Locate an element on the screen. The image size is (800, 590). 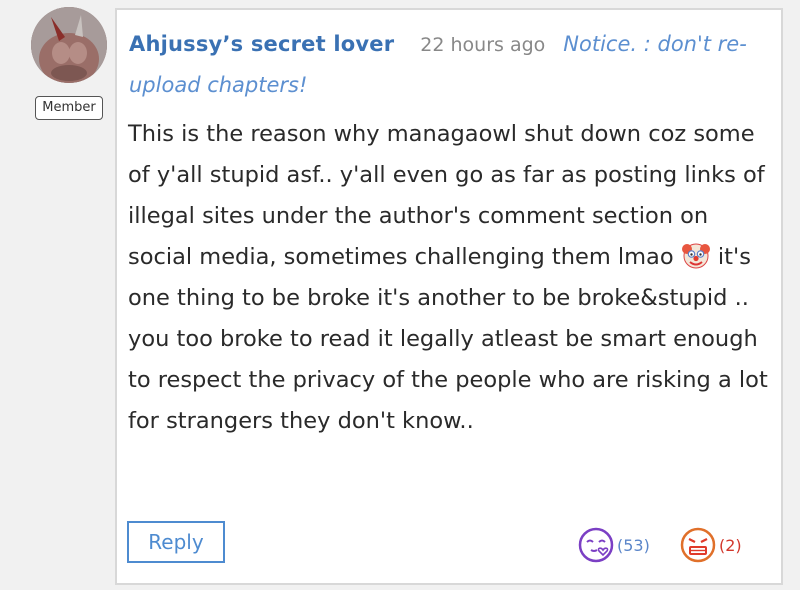
author-name: Ahjussy’s secret lover is located at coordinates (261, 44).